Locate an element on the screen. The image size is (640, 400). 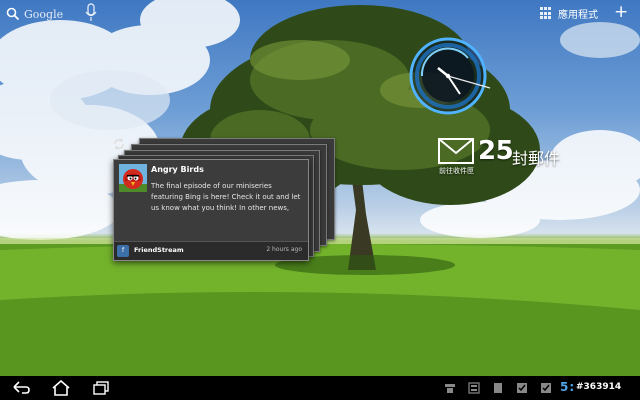
analog-clock-widget is located at coordinates (448, 78).